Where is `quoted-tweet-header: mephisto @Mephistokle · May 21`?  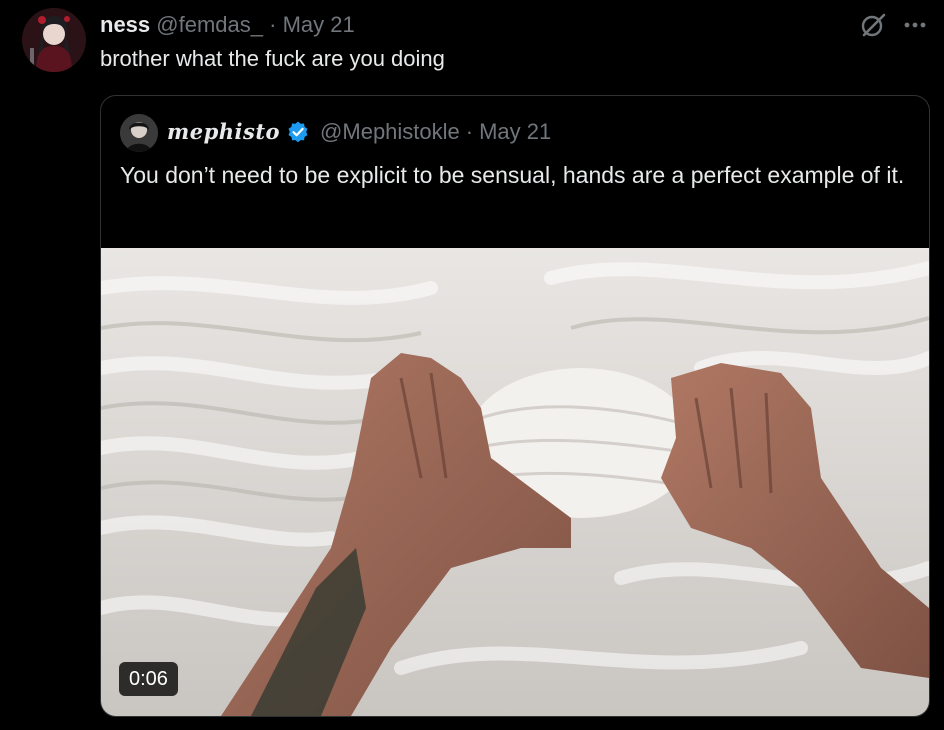 quoted-tweet-header: mephisto @Mephistokle · May 21 is located at coordinates (359, 132).